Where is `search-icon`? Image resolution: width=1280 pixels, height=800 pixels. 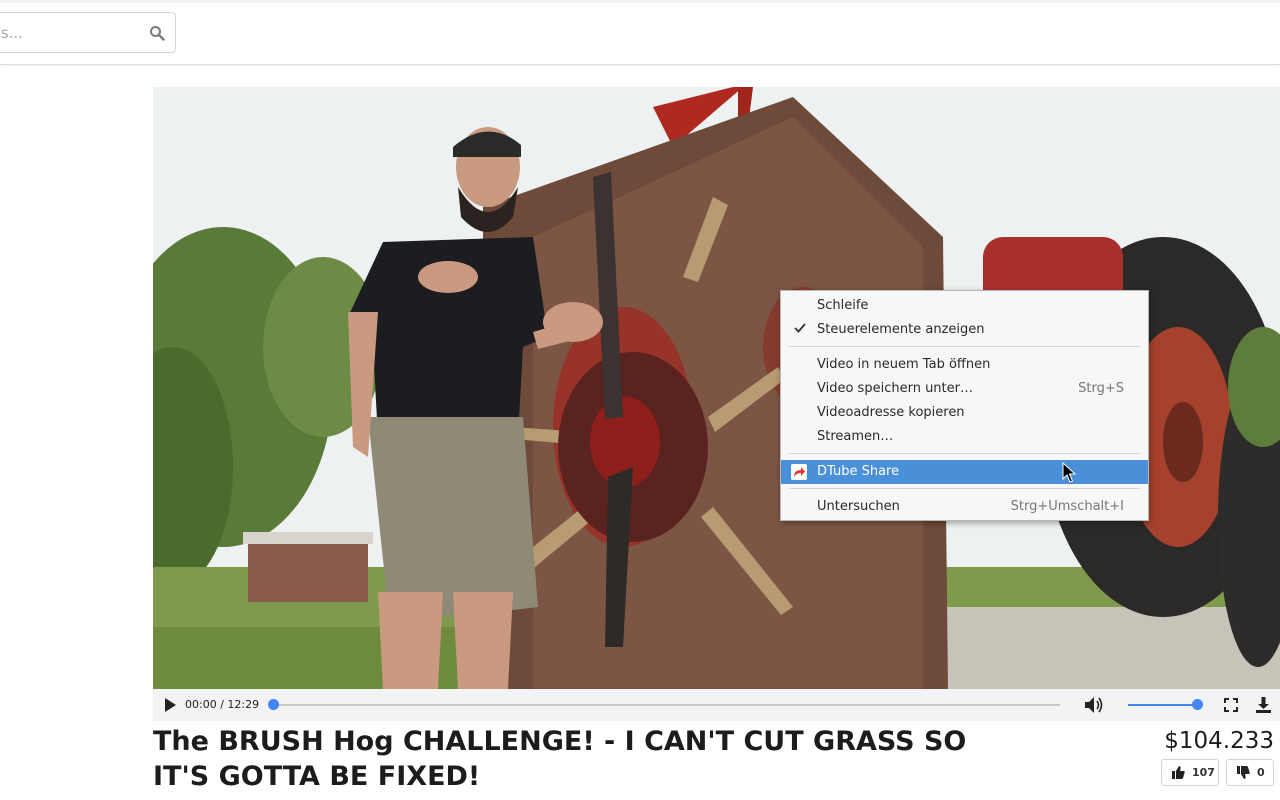 search-icon is located at coordinates (157, 33).